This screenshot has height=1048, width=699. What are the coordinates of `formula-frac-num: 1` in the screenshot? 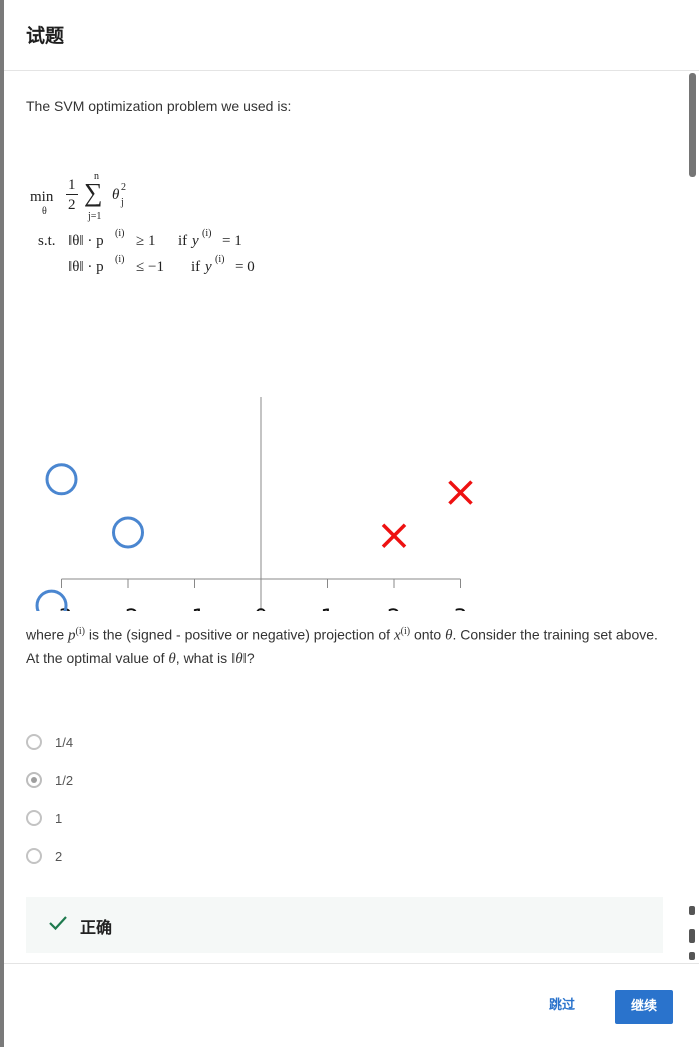 It's located at (72, 185).